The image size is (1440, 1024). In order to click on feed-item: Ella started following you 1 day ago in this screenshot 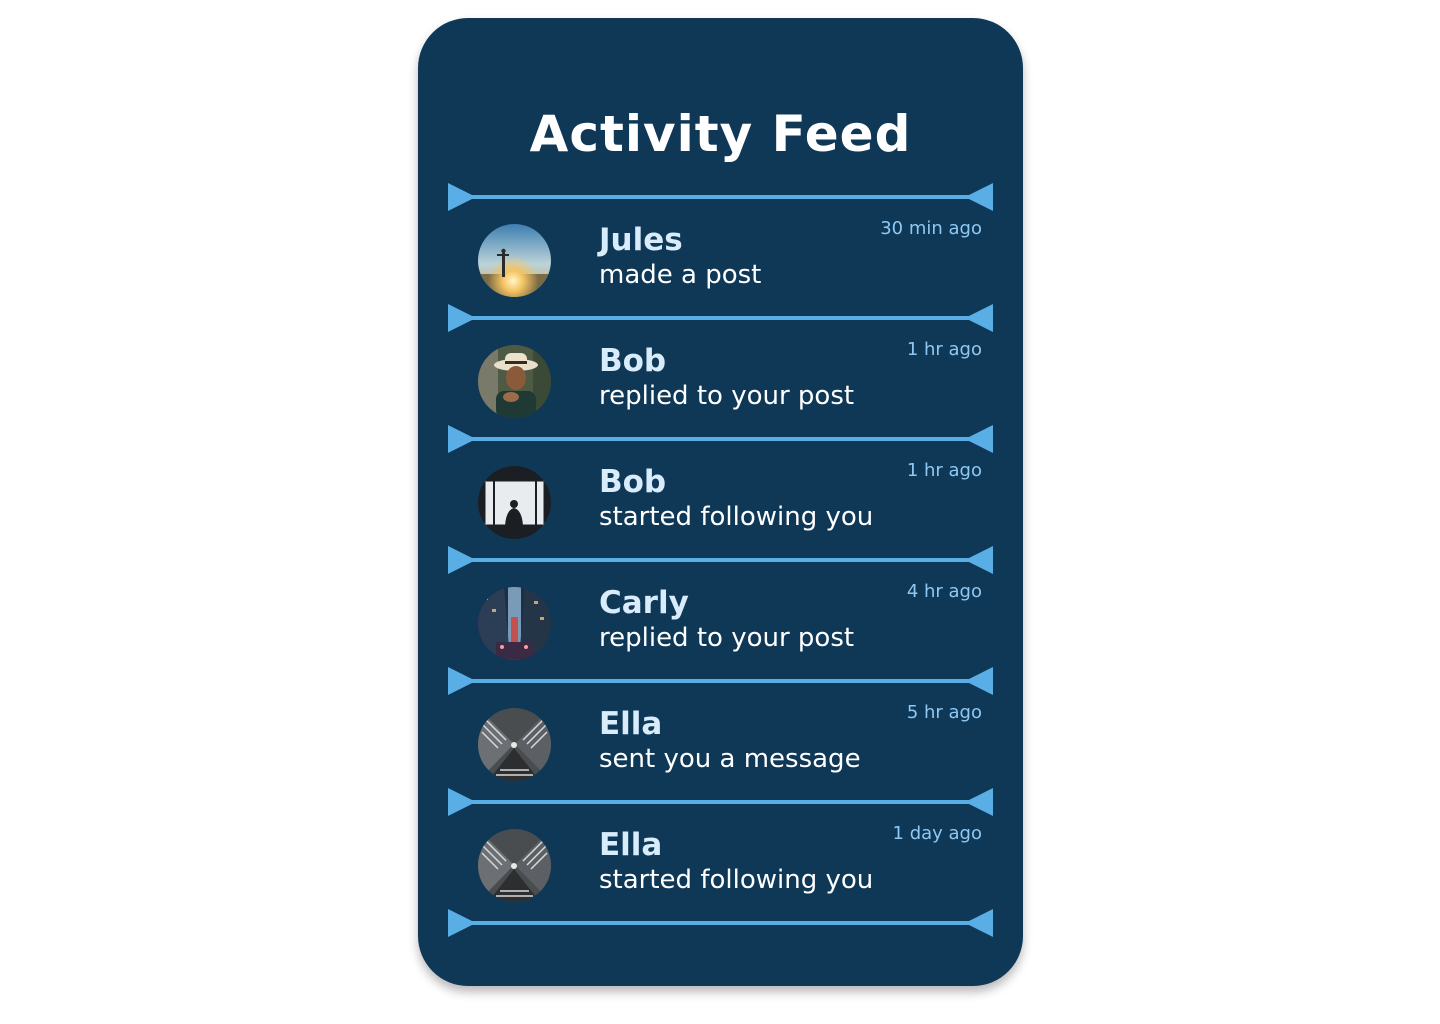, I will do `click(720, 865)`.